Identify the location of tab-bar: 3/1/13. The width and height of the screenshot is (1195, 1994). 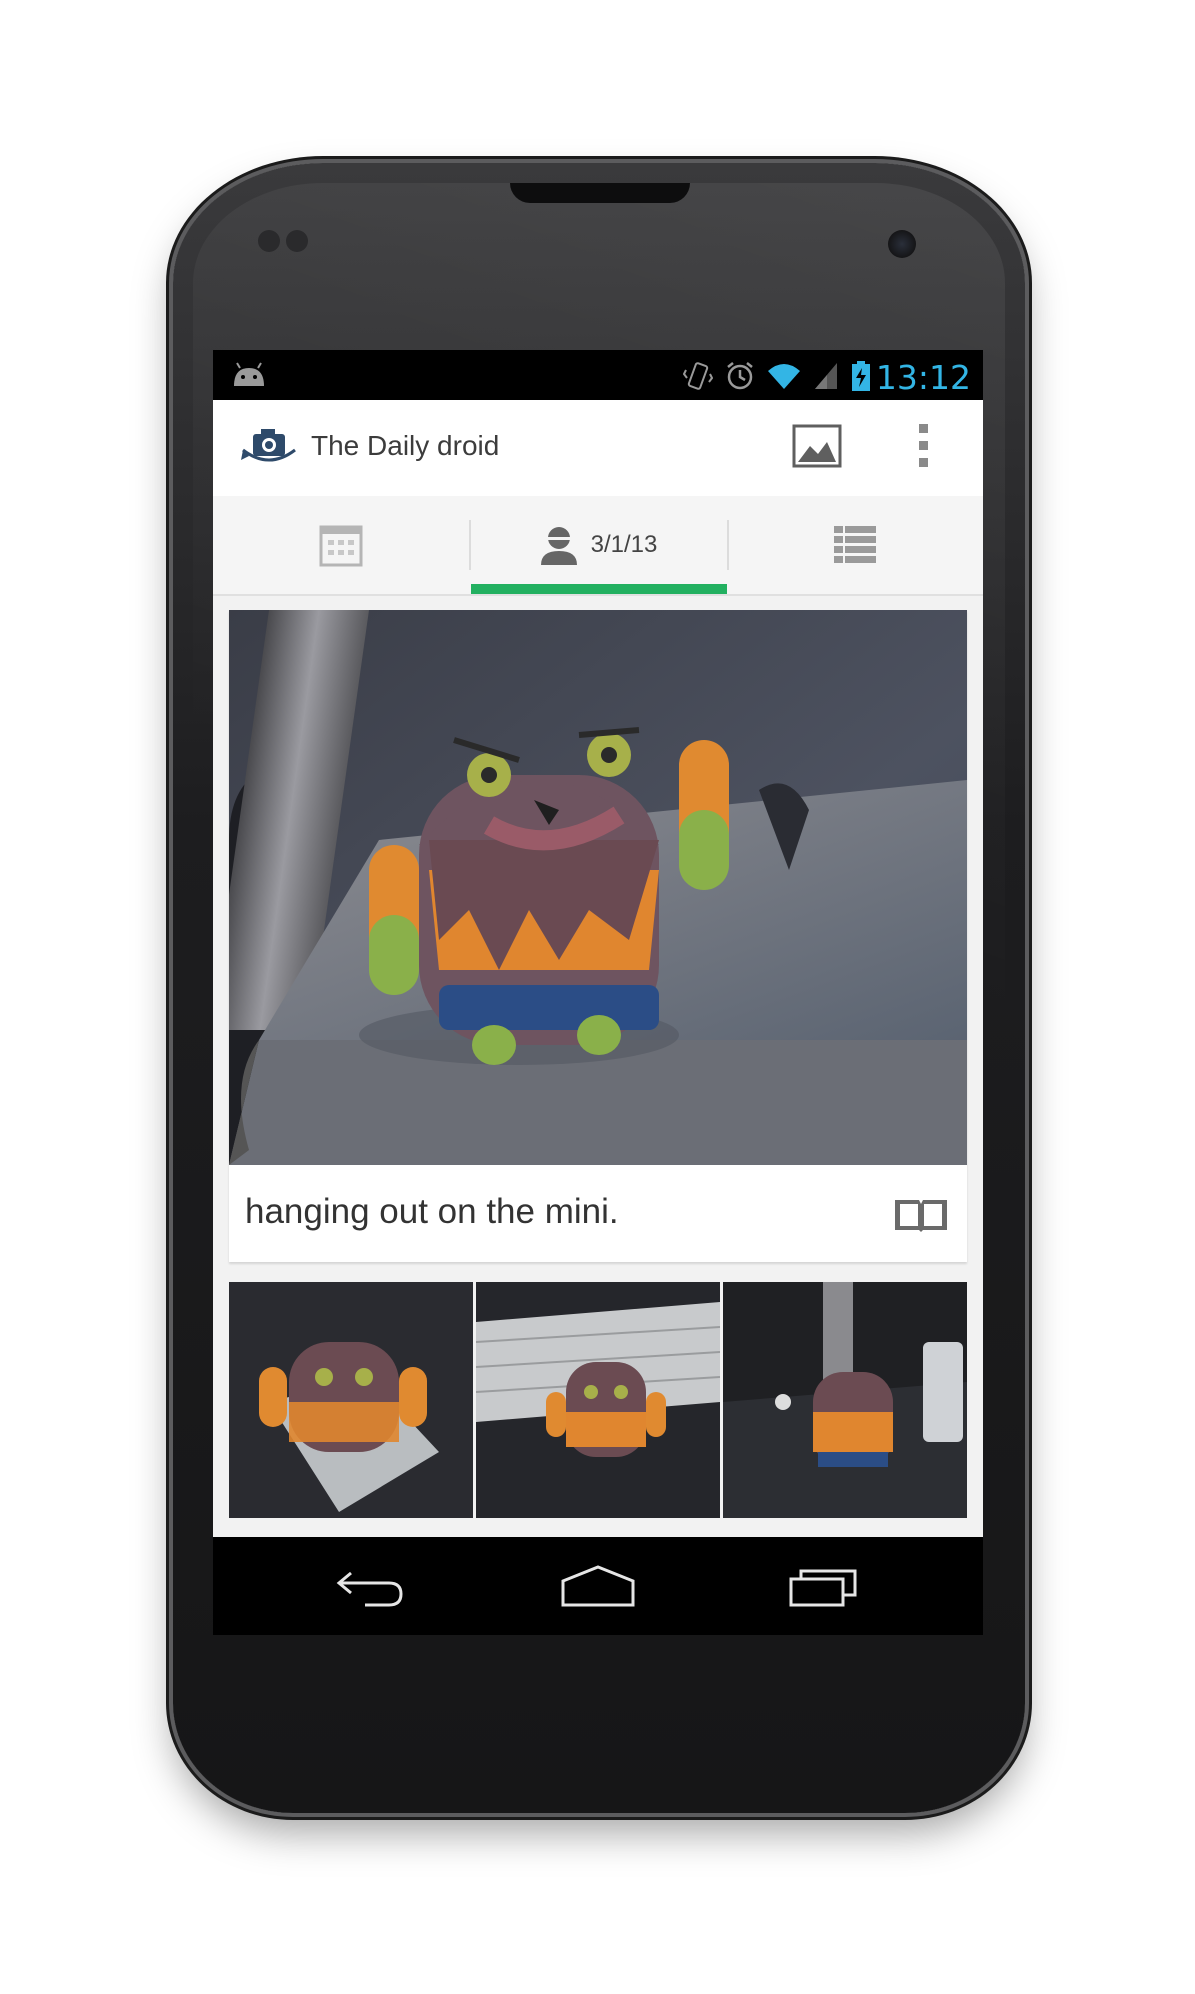
(598, 546).